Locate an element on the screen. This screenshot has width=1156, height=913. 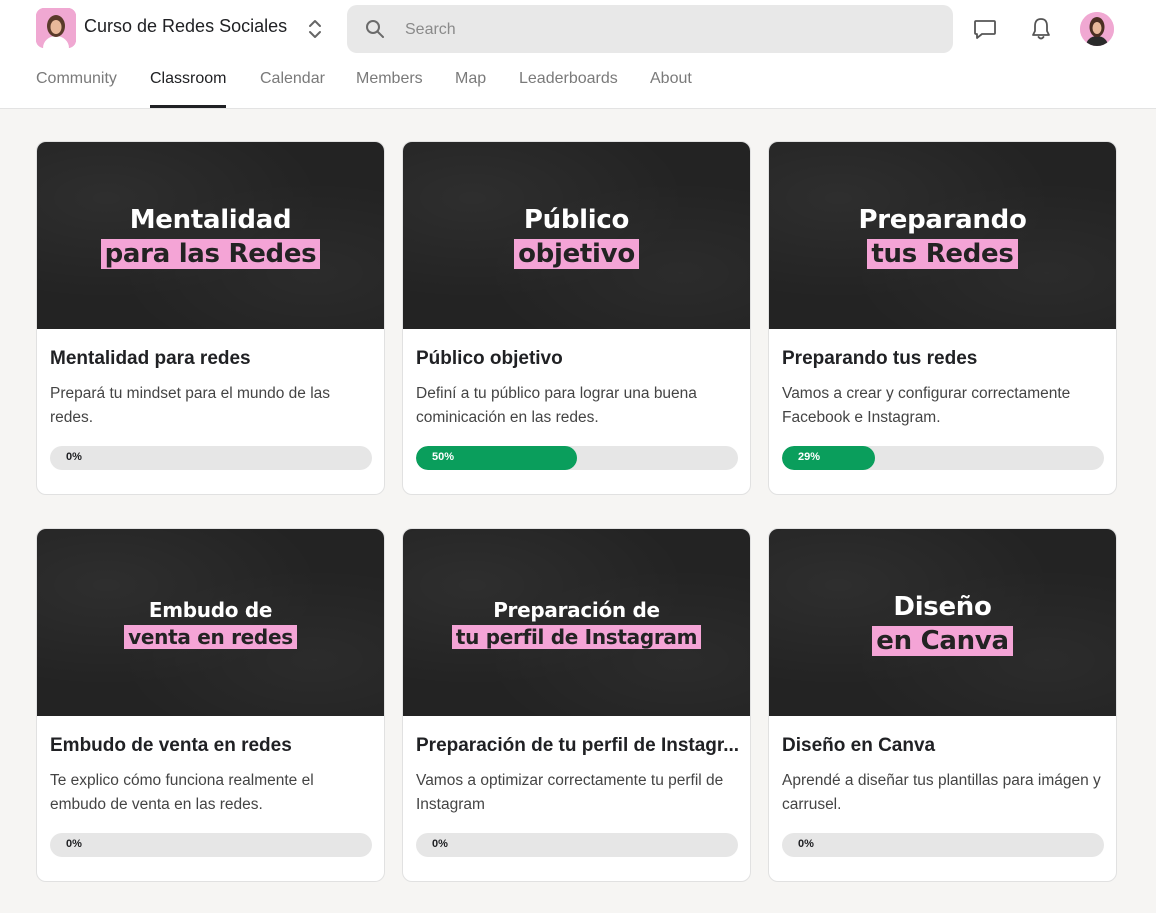
tab-about: About is located at coordinates (671, 89).